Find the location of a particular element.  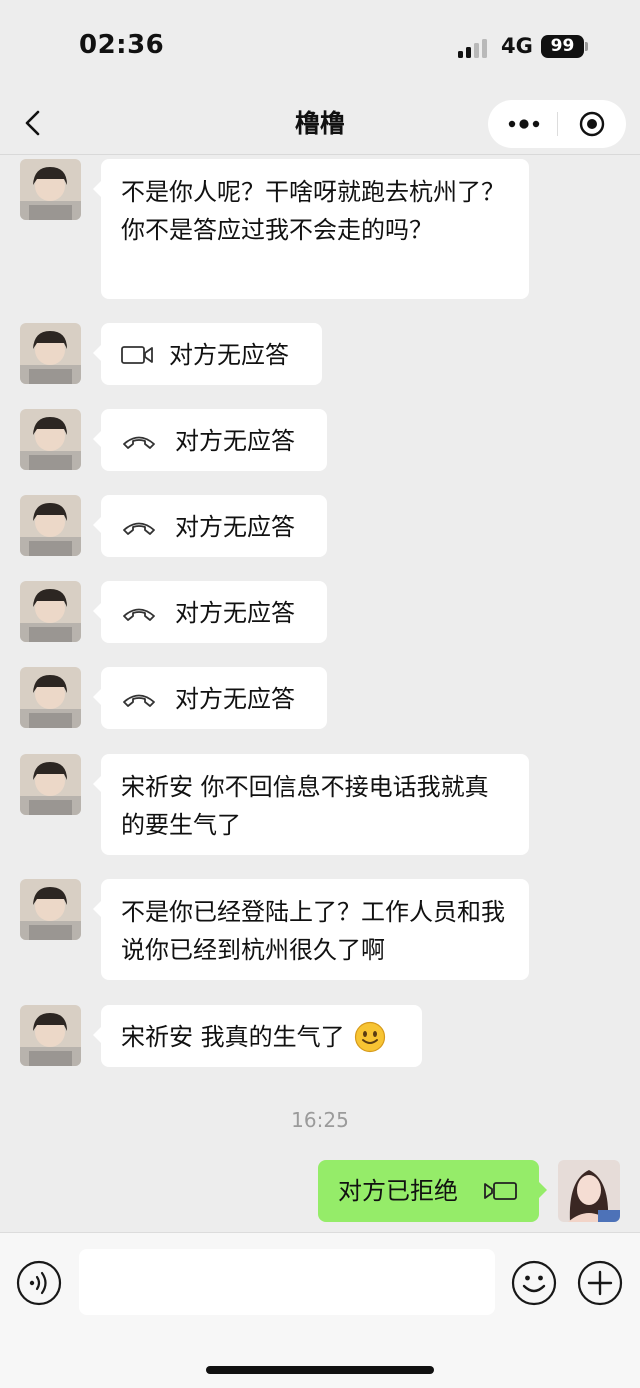

smile-emoji-icon is located at coordinates (370, 1037).